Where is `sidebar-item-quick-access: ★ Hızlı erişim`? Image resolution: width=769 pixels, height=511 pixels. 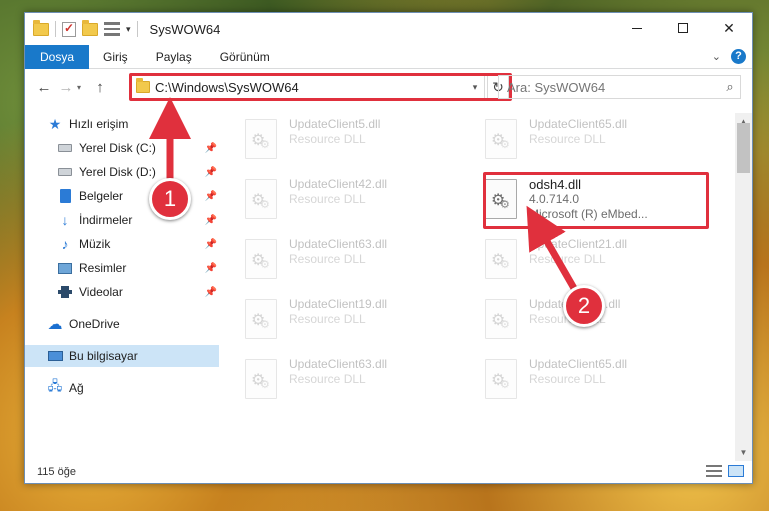
sidebar-item-quick-access: ★ Hızlı erişim is located at coordinates (122, 124).